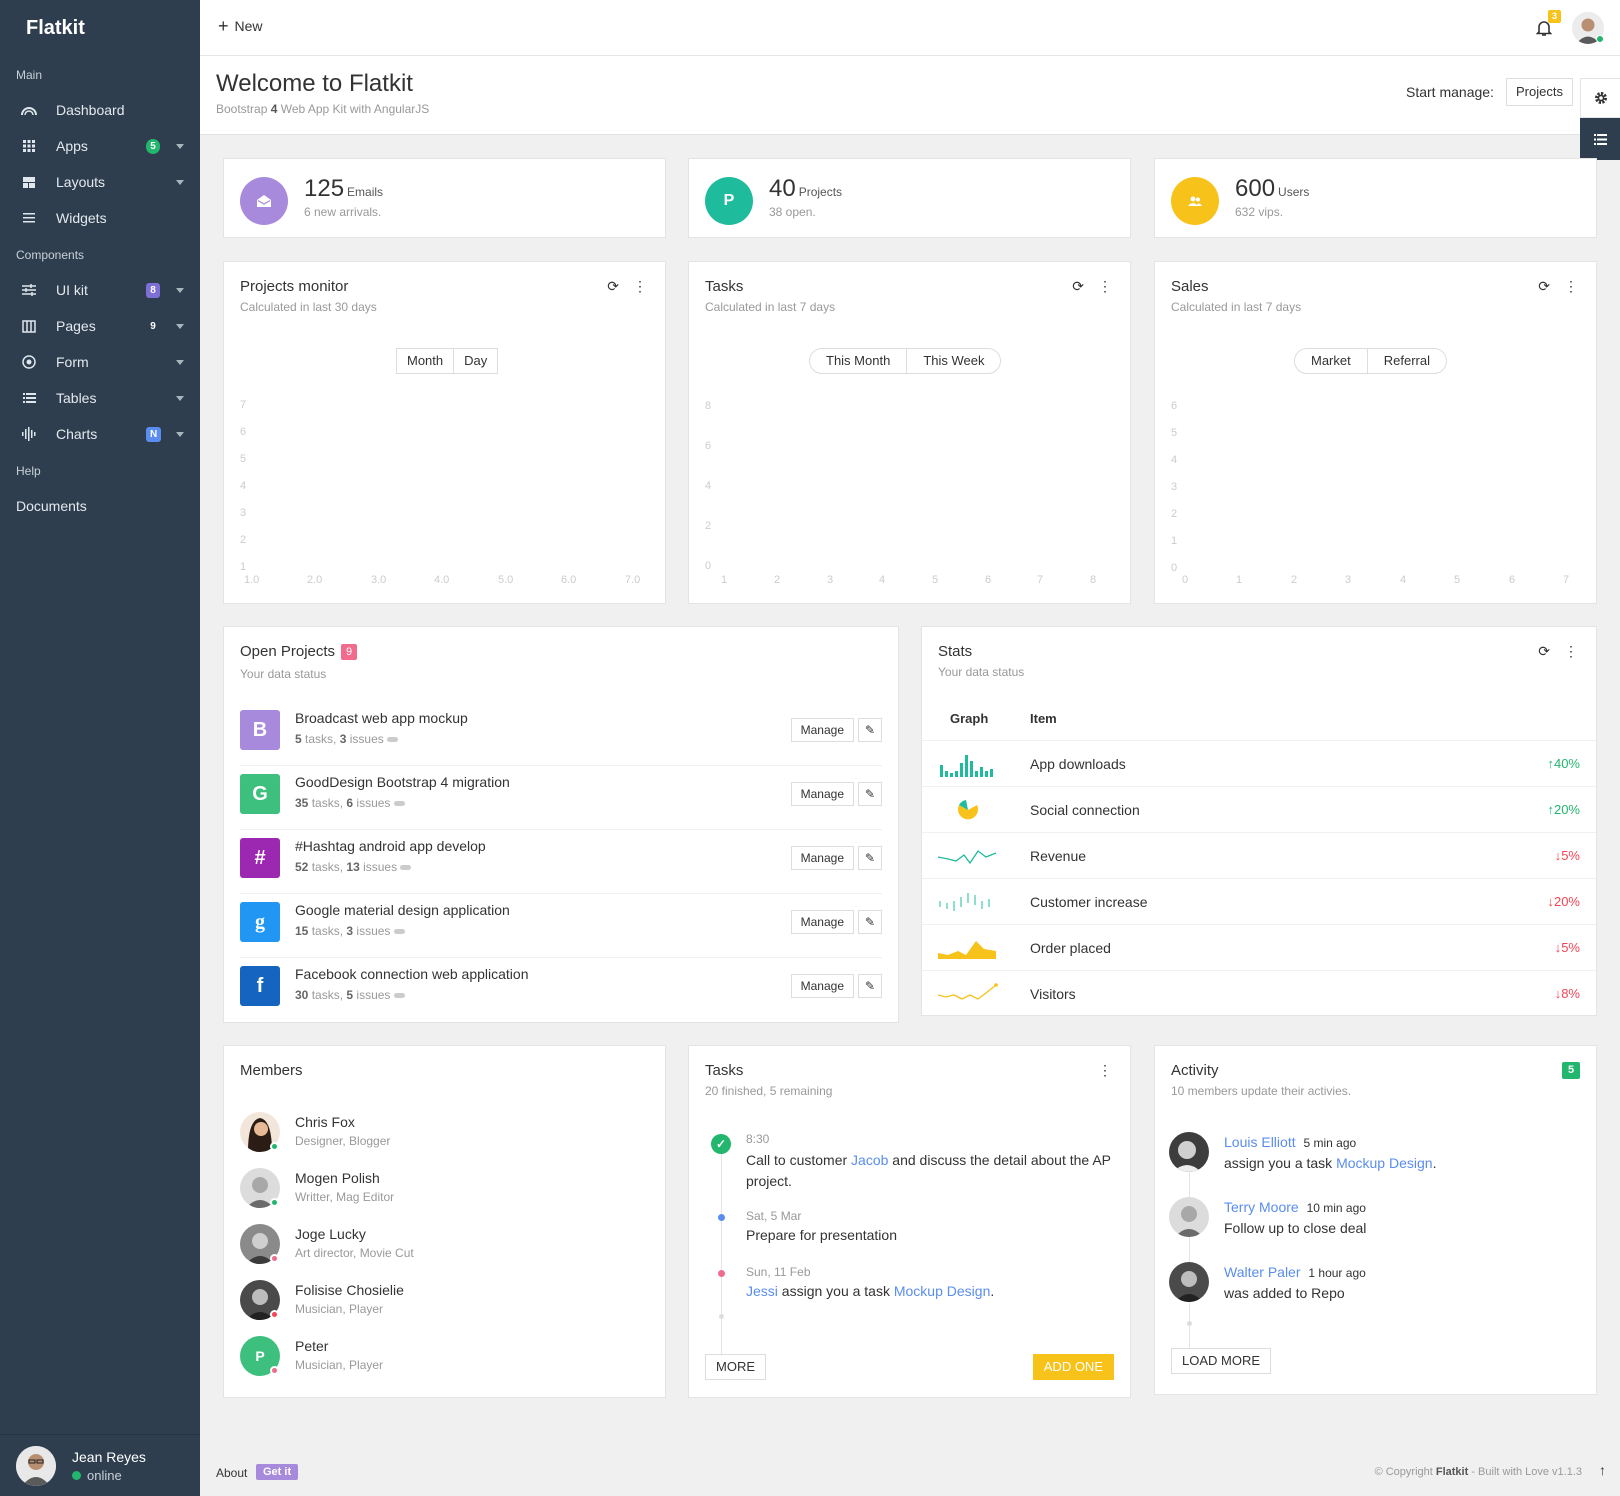 Image resolution: width=1620 pixels, height=1496 pixels. What do you see at coordinates (769, 1091) in the screenshot?
I see `card-subtitle: 20 finished, 5 remaining` at bounding box center [769, 1091].